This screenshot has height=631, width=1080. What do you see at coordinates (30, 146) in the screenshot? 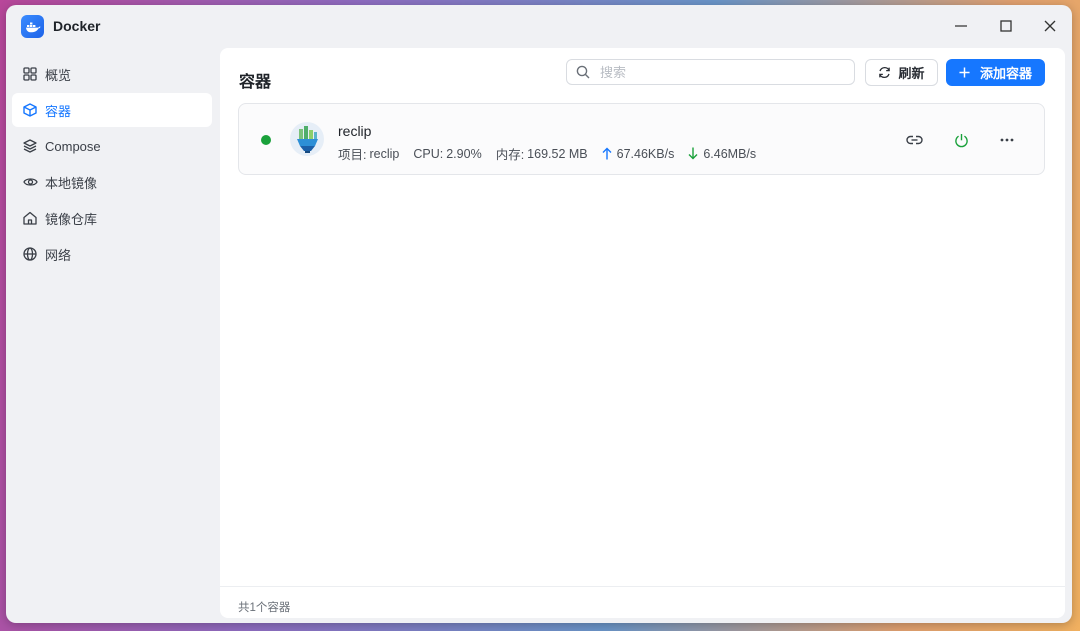
I see `layers-icon` at bounding box center [30, 146].